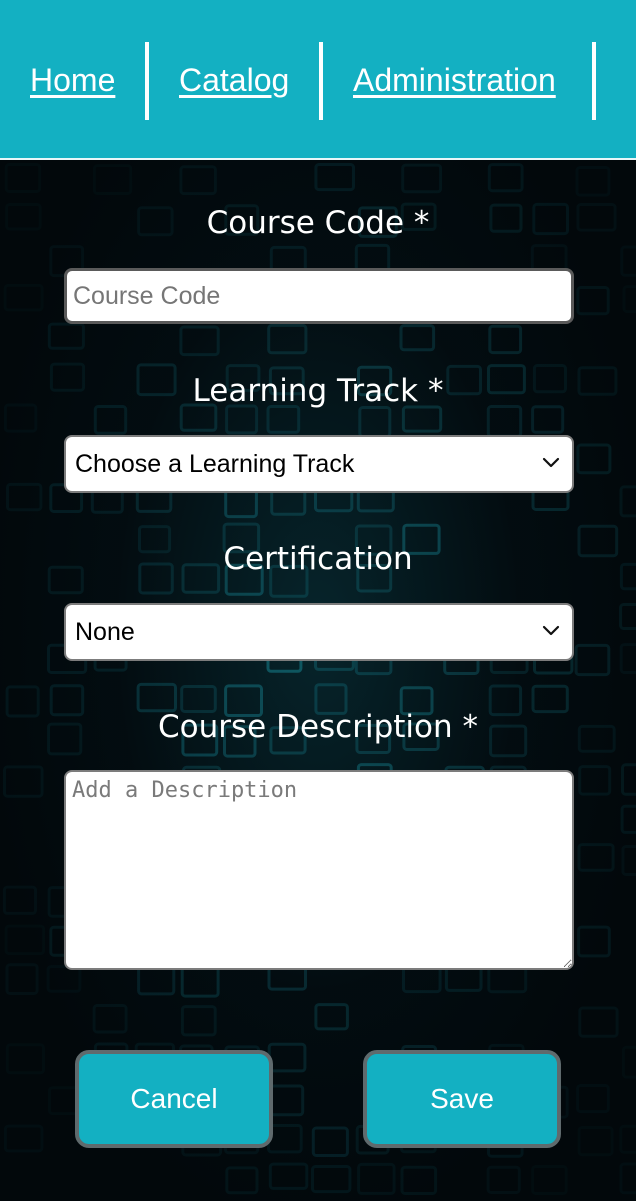 The height and width of the screenshot is (1201, 636). What do you see at coordinates (215, 463) in the screenshot?
I see `learning-track-selected-value: Choose a Learning Track` at bounding box center [215, 463].